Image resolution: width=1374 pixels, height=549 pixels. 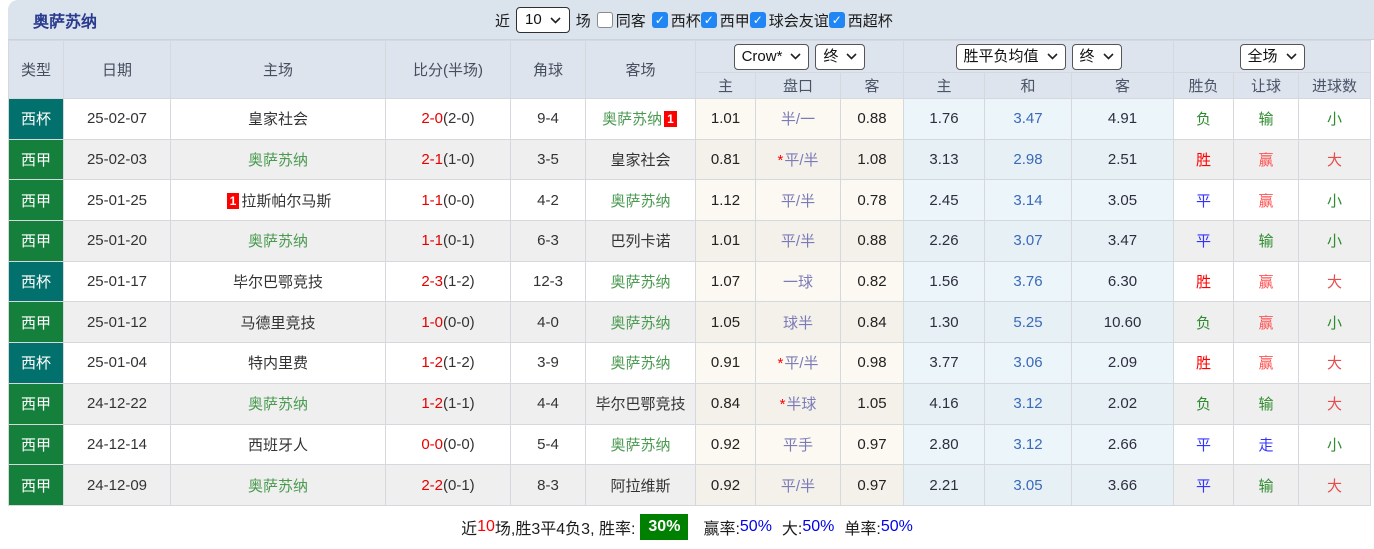 I want to click on league-filter-label: 西杯, so click(x=685, y=21).